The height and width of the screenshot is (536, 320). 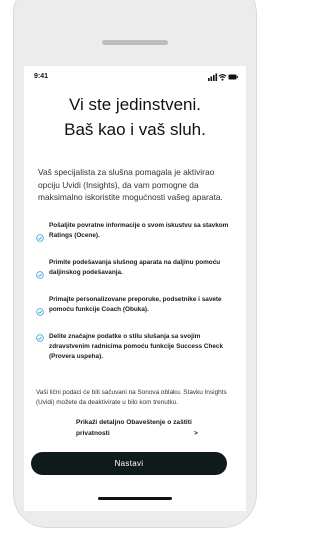 What do you see at coordinates (196, 433) in the screenshot?
I see `chevron-right-icon: >` at bounding box center [196, 433].